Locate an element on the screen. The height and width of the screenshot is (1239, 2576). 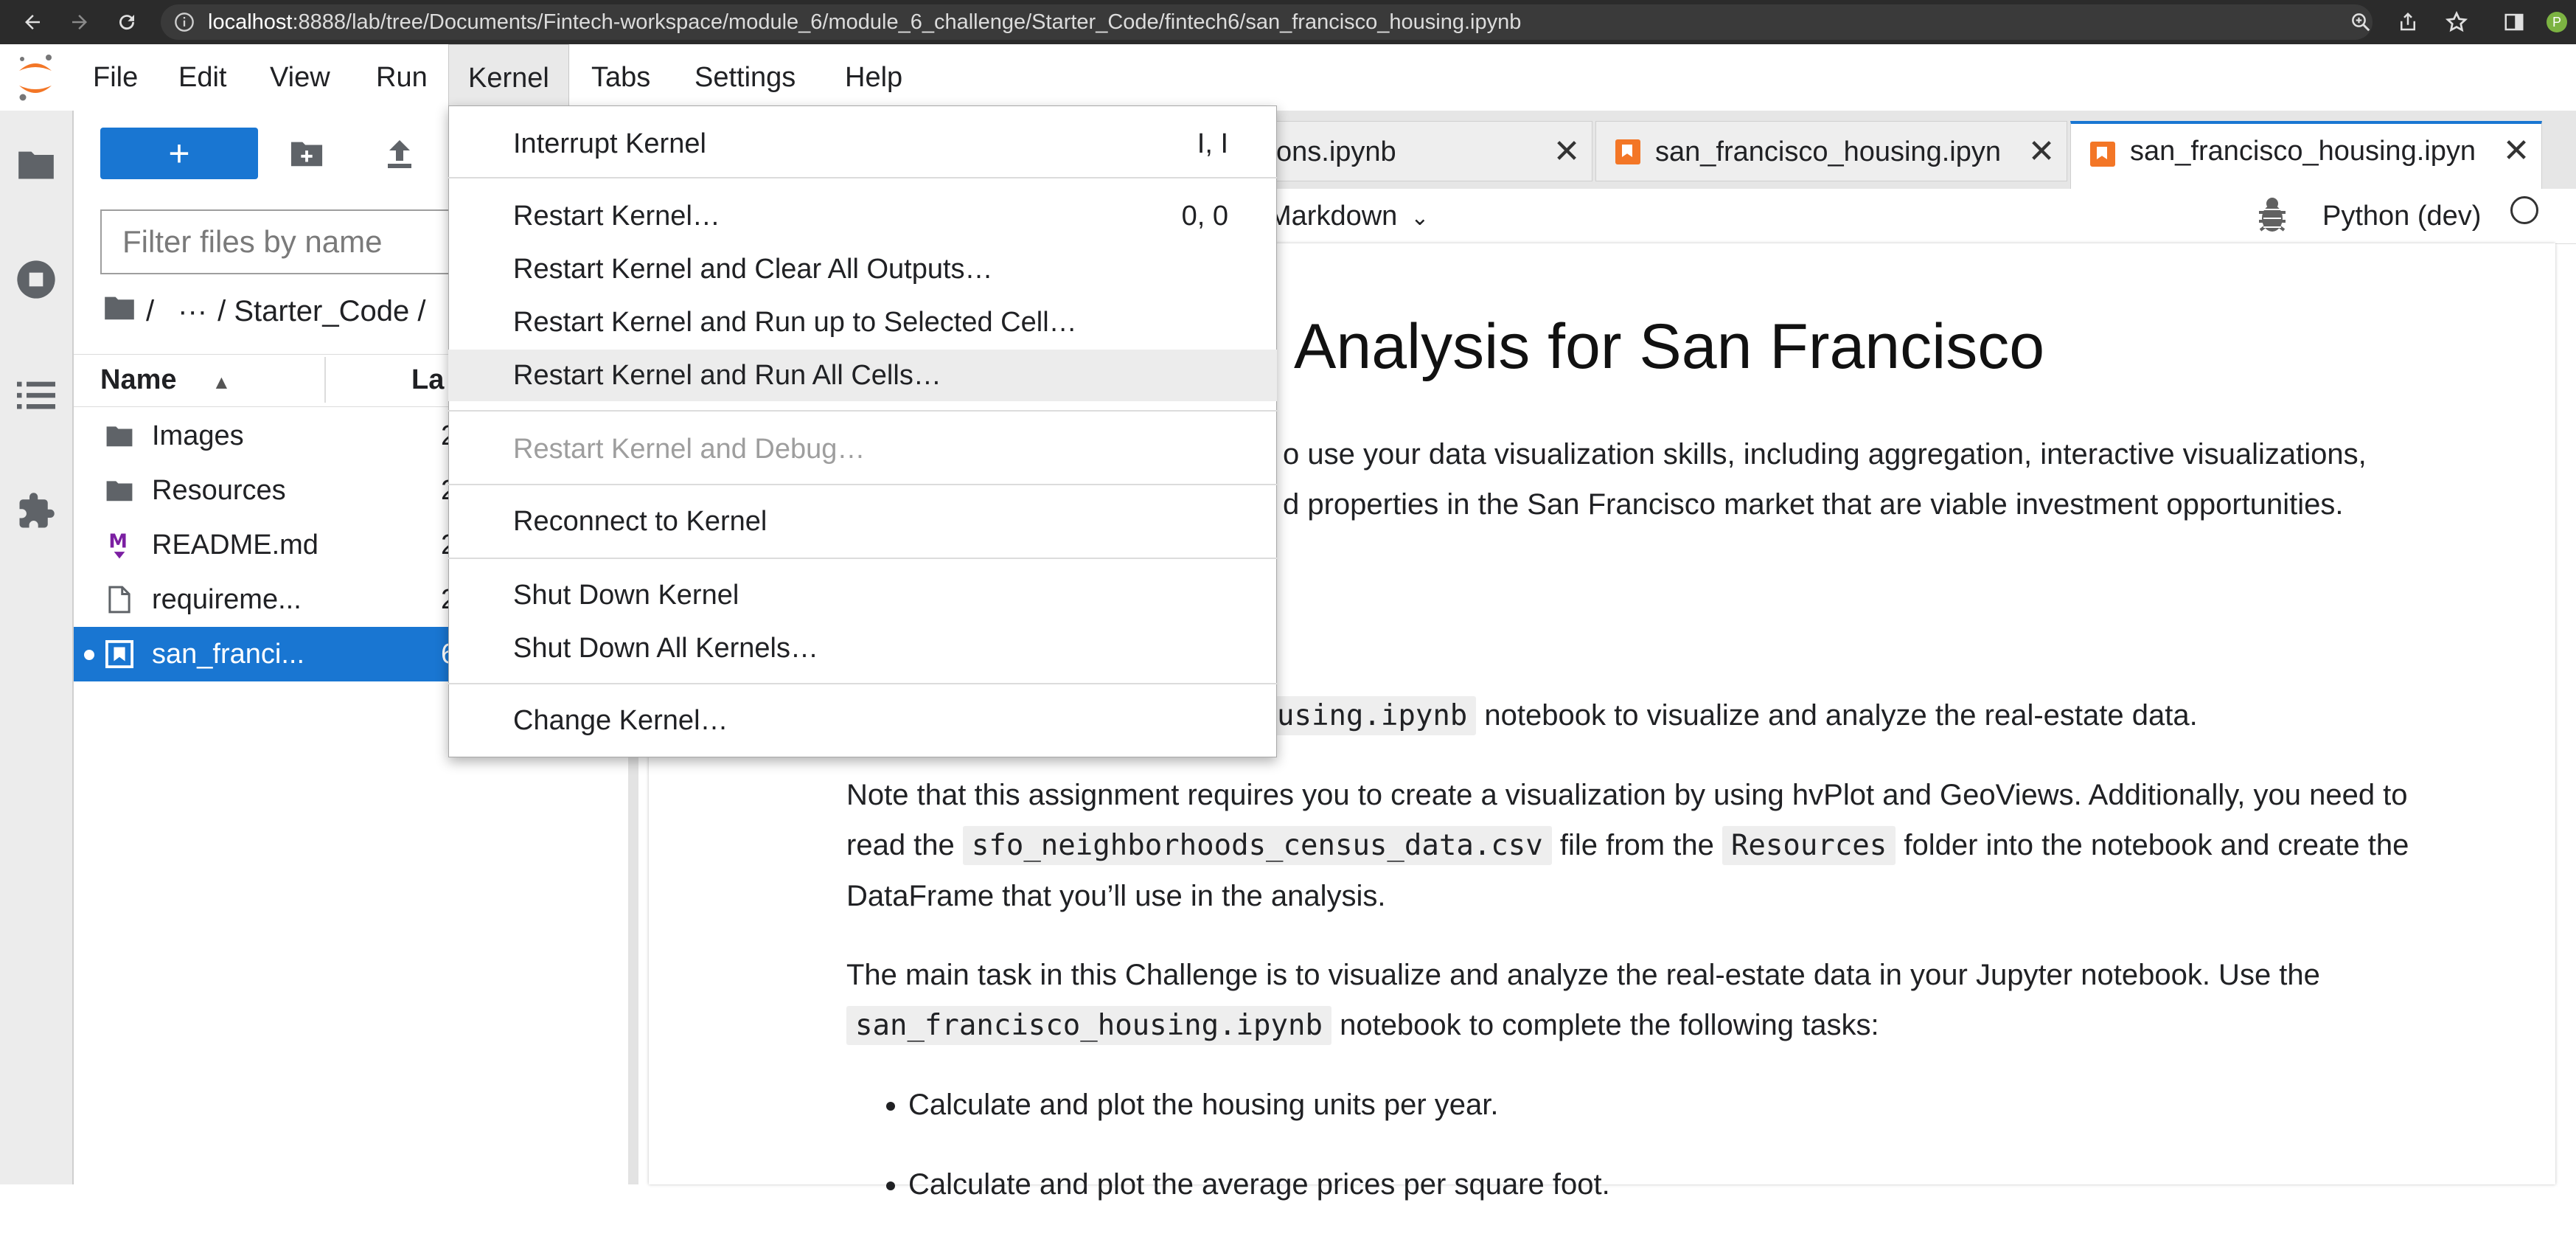
breadcrumb: / ··· / Starter_Code / is located at coordinates (264, 311).